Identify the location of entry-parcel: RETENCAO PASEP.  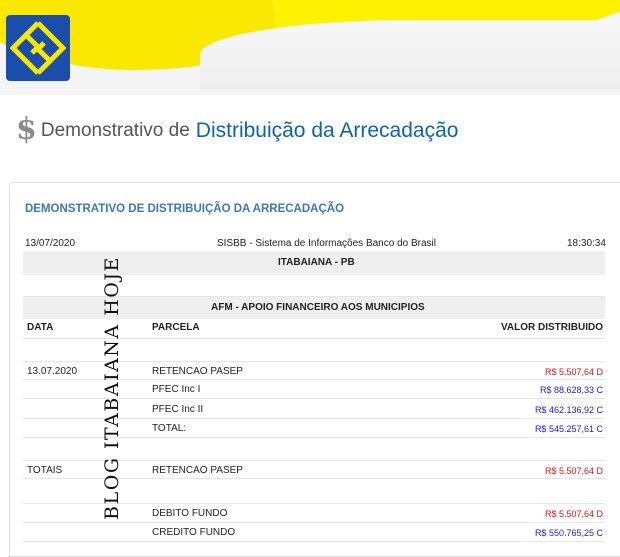
(197, 371).